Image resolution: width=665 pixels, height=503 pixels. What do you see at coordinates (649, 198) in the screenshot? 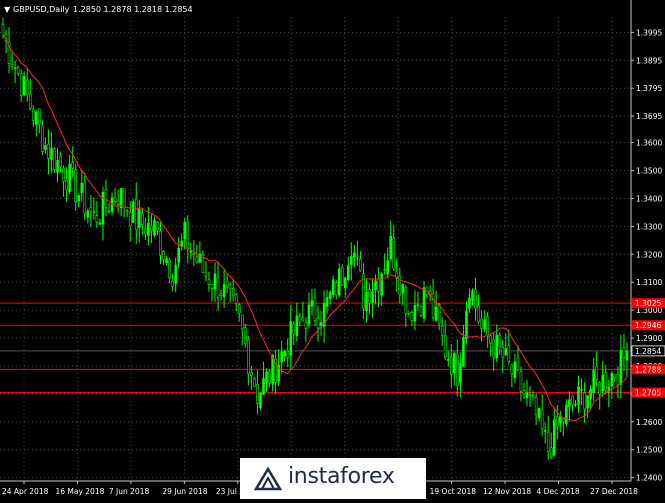
I see `y-tick-label: 1.3400` at bounding box center [649, 198].